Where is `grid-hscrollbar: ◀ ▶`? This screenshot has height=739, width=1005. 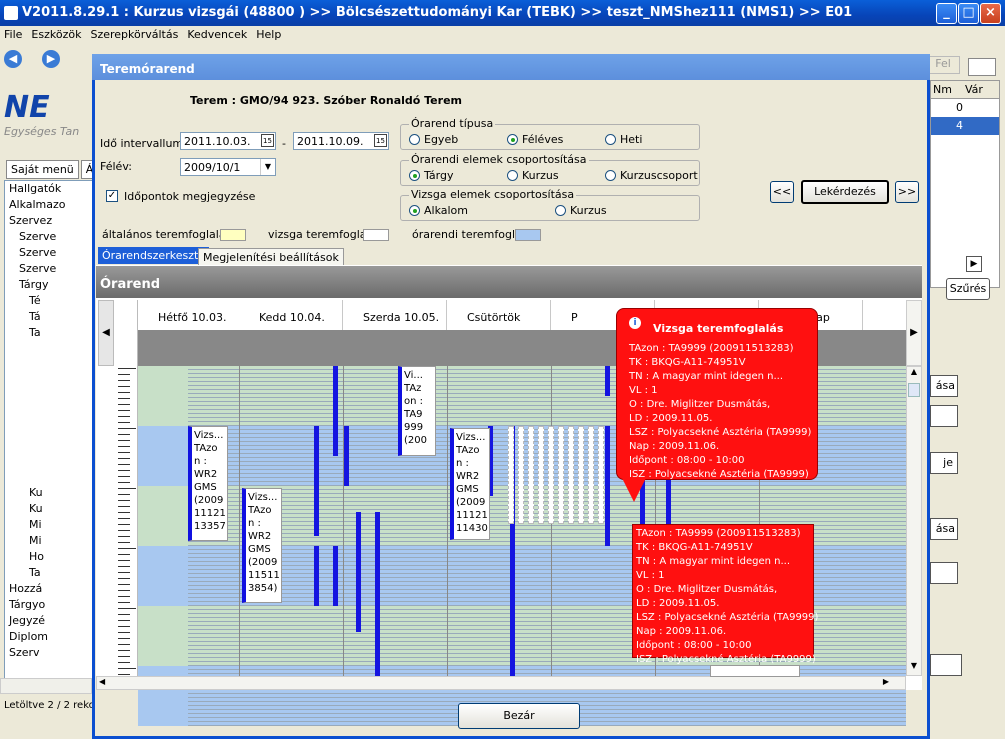 grid-hscrollbar: ◀ ▶ is located at coordinates (501, 683).